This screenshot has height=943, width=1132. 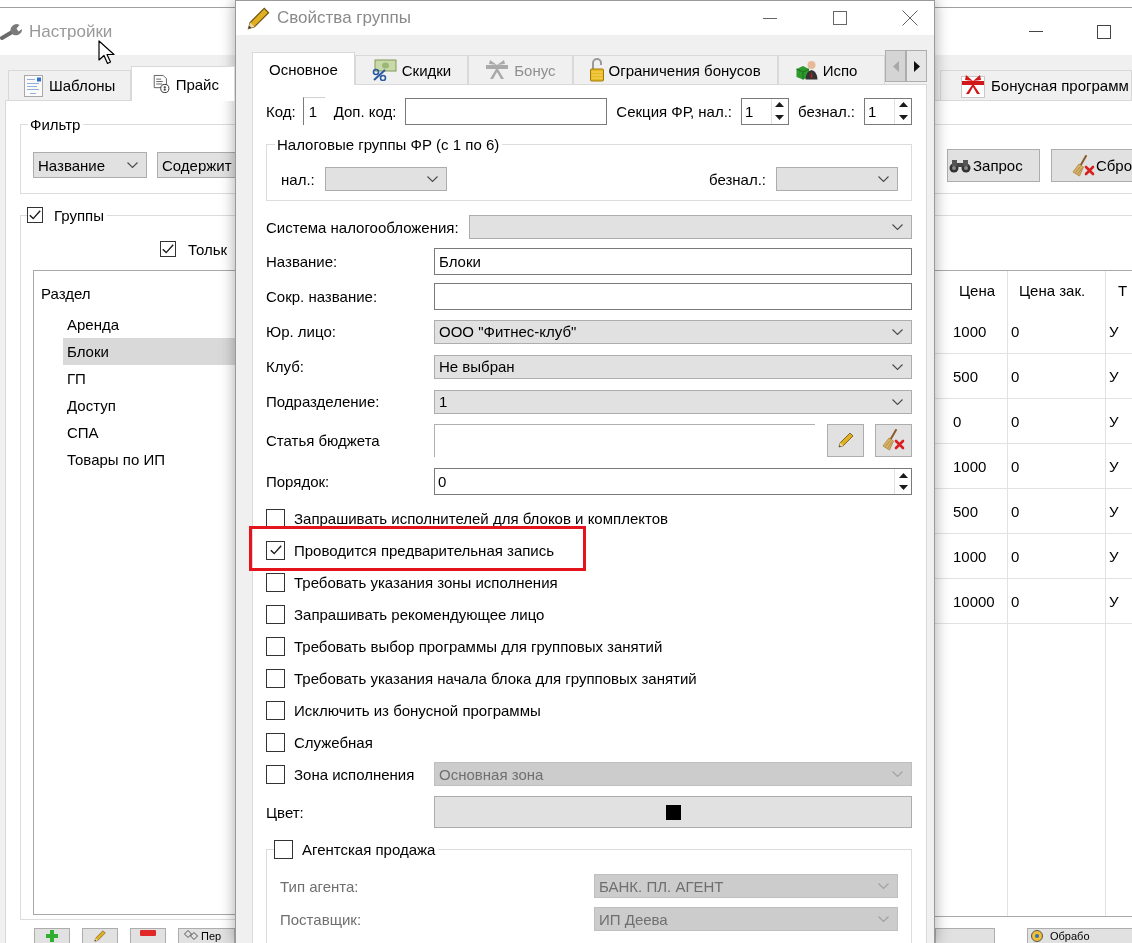 I want to click on tree-item: Аренда, so click(x=149, y=324).